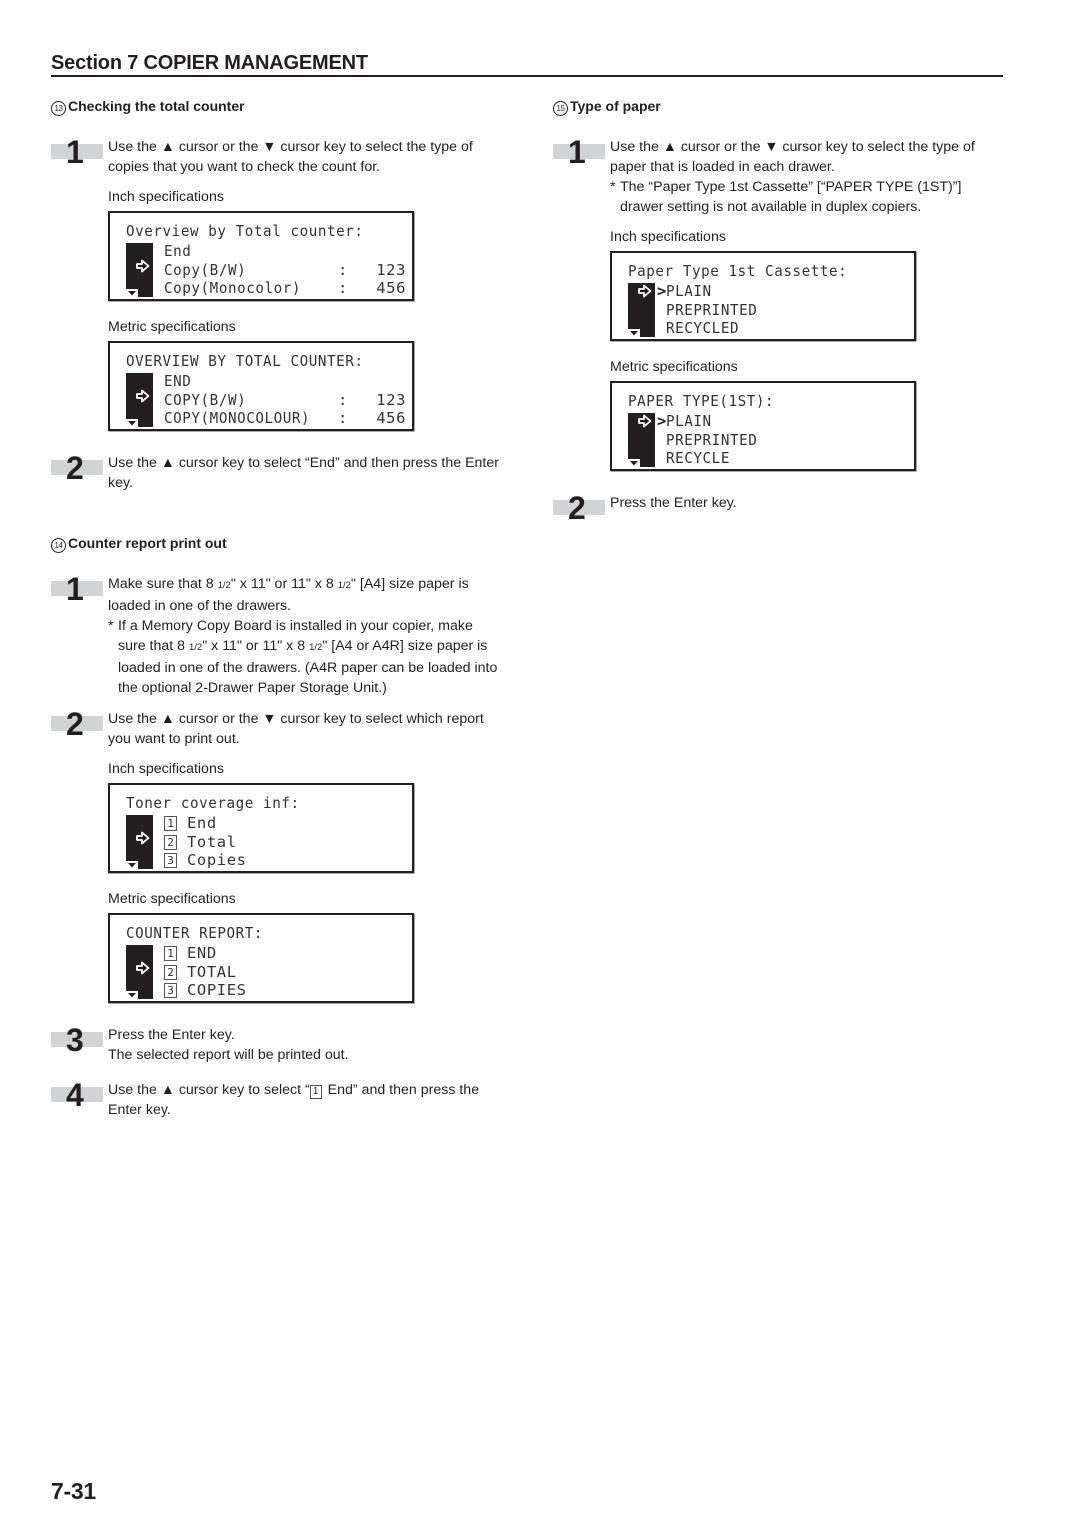 Image resolution: width=1080 pixels, height=1528 pixels. I want to click on lcd-rows: END COPY(B/W):123 COPY(MONOCOLOUR):456, so click(285, 400).